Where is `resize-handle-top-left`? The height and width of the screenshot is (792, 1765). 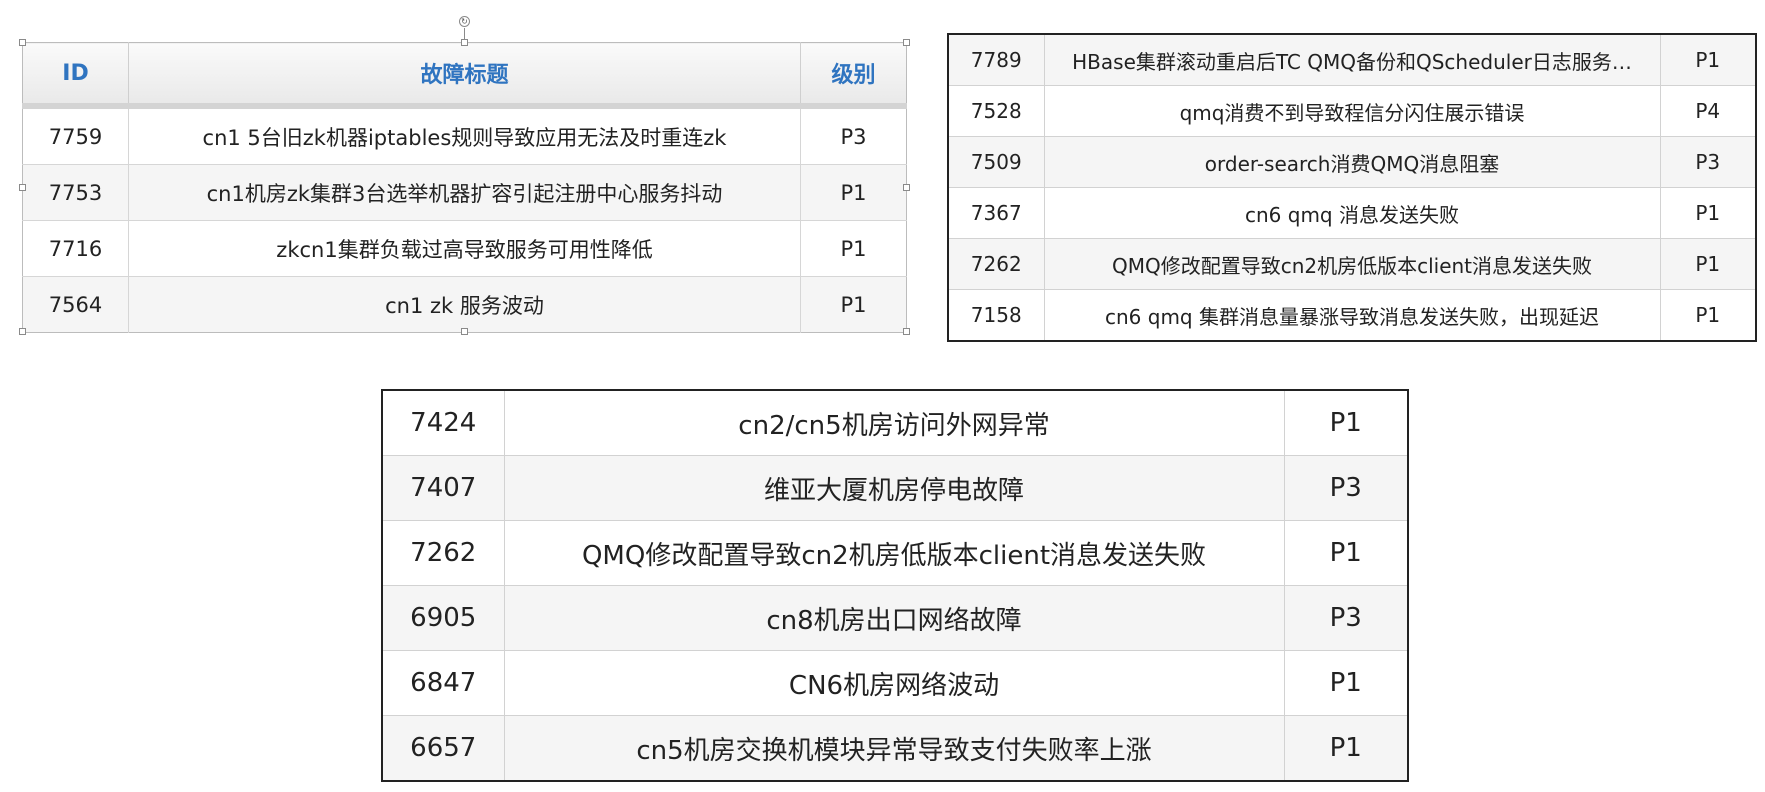
resize-handle-top-left is located at coordinates (22, 42).